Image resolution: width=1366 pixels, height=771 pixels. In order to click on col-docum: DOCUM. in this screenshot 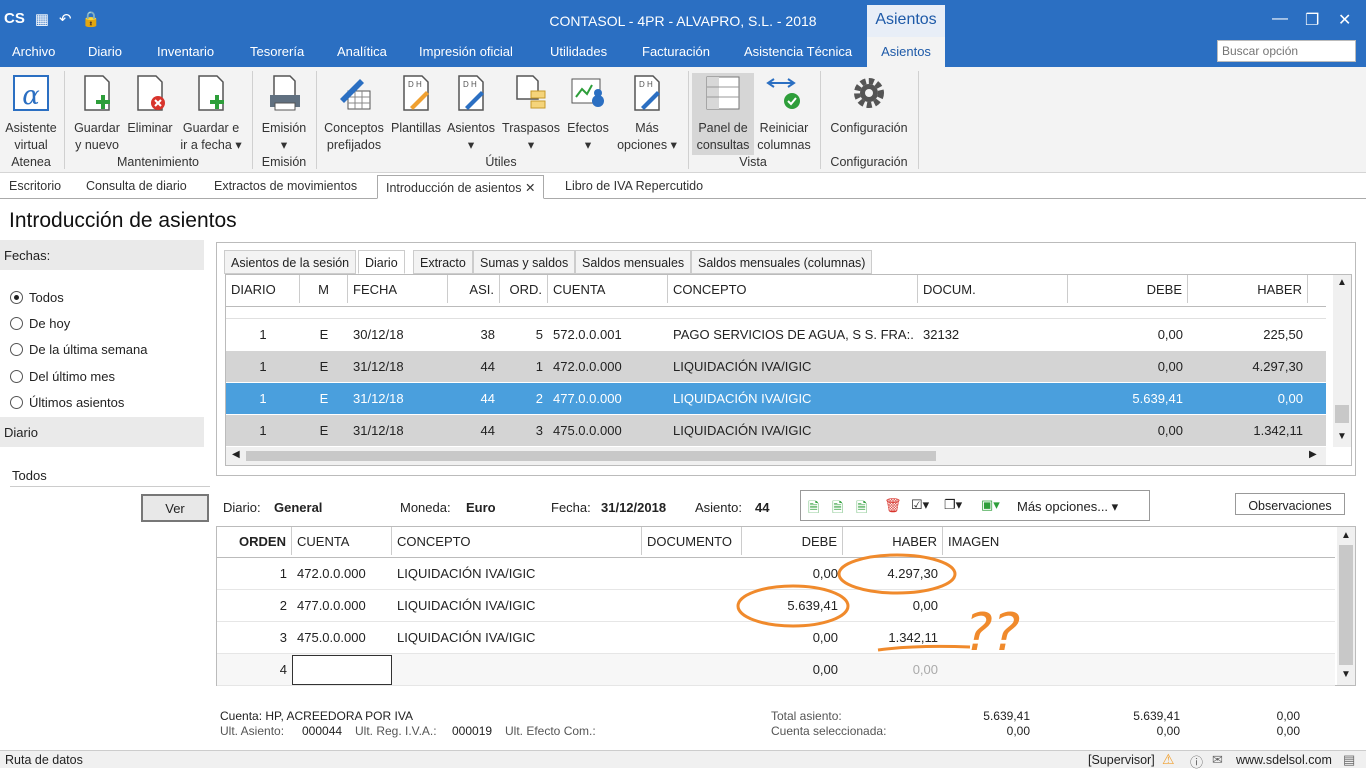, I will do `click(993, 289)`.